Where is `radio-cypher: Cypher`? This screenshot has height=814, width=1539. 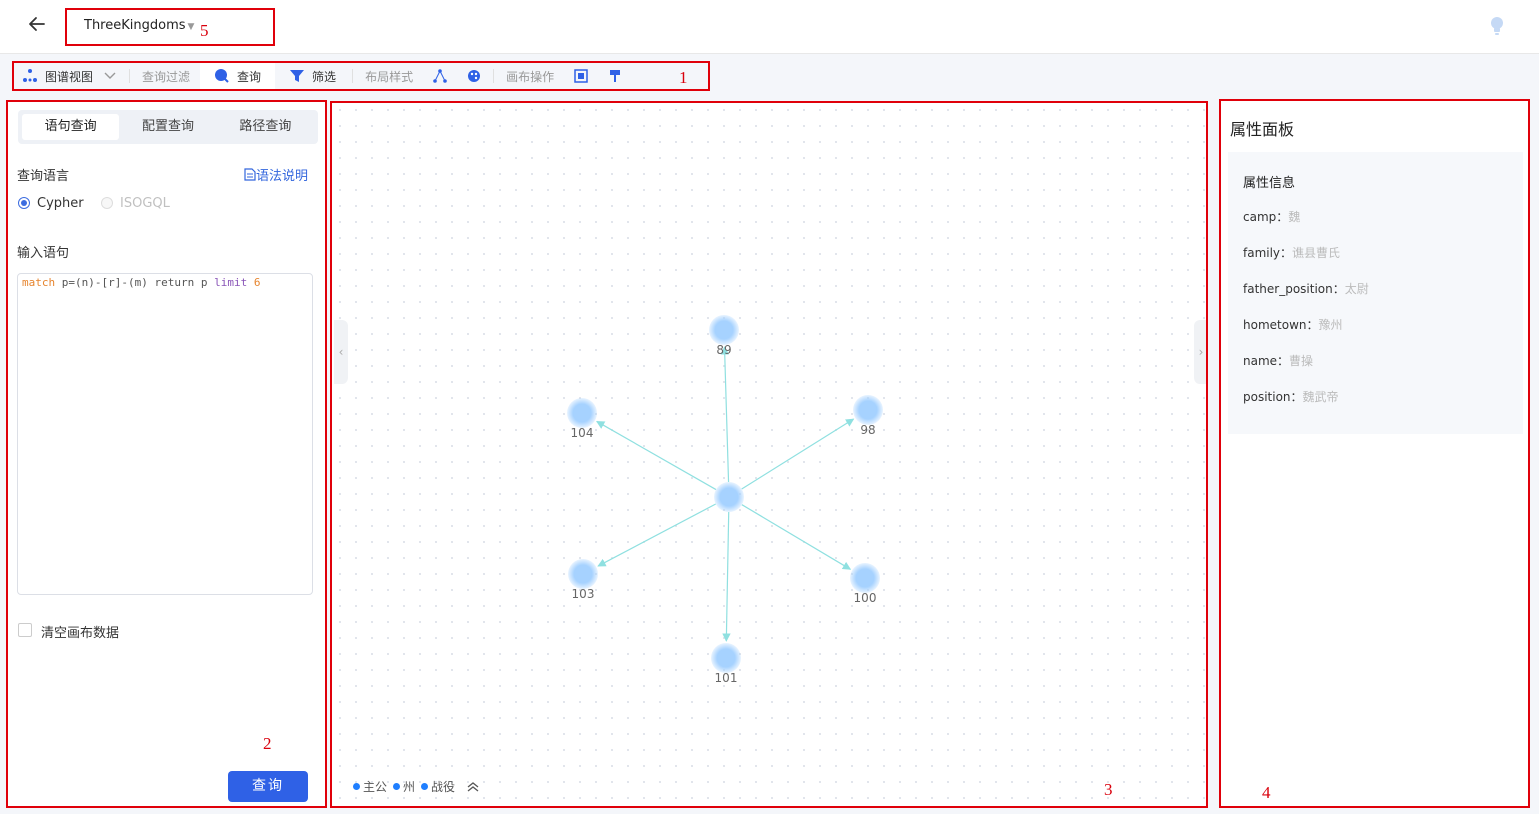
radio-cypher: Cypher is located at coordinates (51, 203).